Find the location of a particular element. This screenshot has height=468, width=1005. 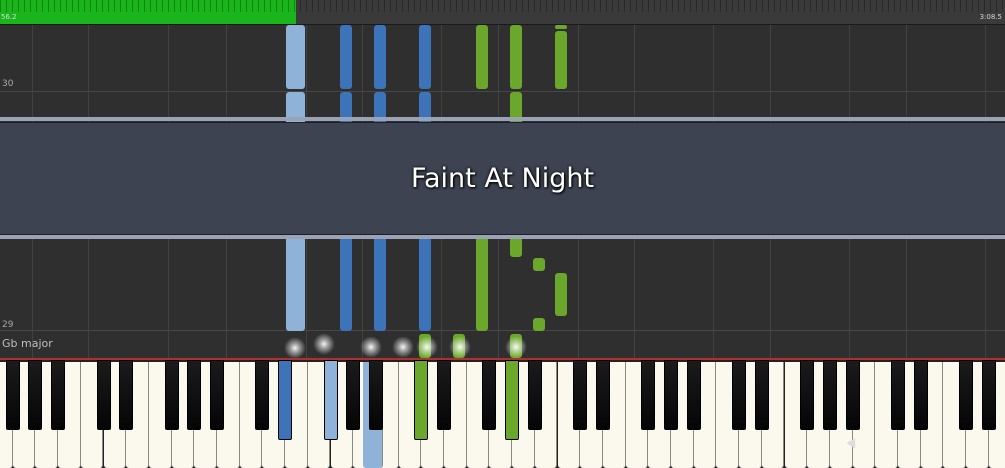

progress-bar: 56.2 3:08.5 is located at coordinates (502, 12).